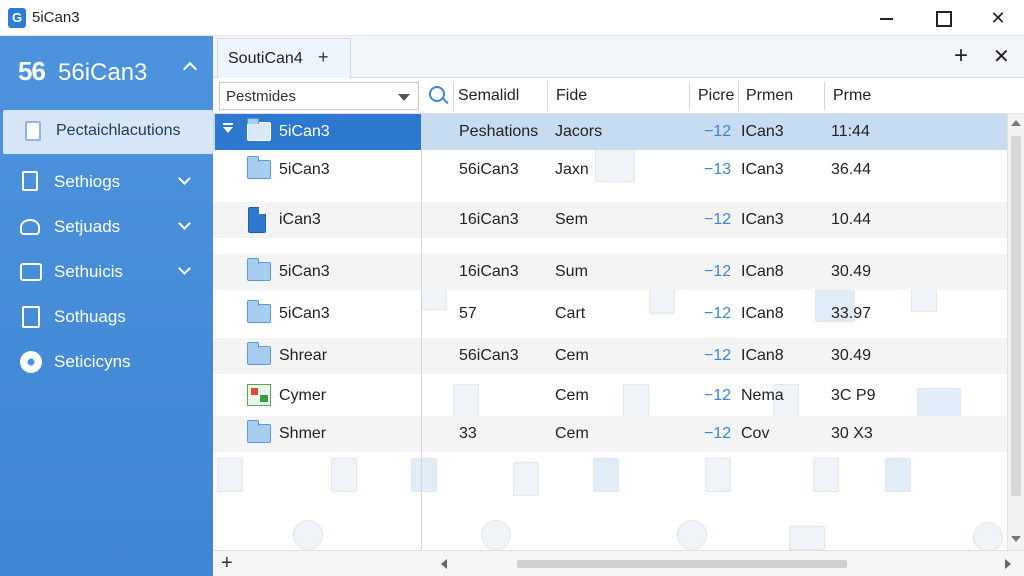 This screenshot has width=1024, height=576. I want to click on name-cell: Shmer, so click(318, 434).